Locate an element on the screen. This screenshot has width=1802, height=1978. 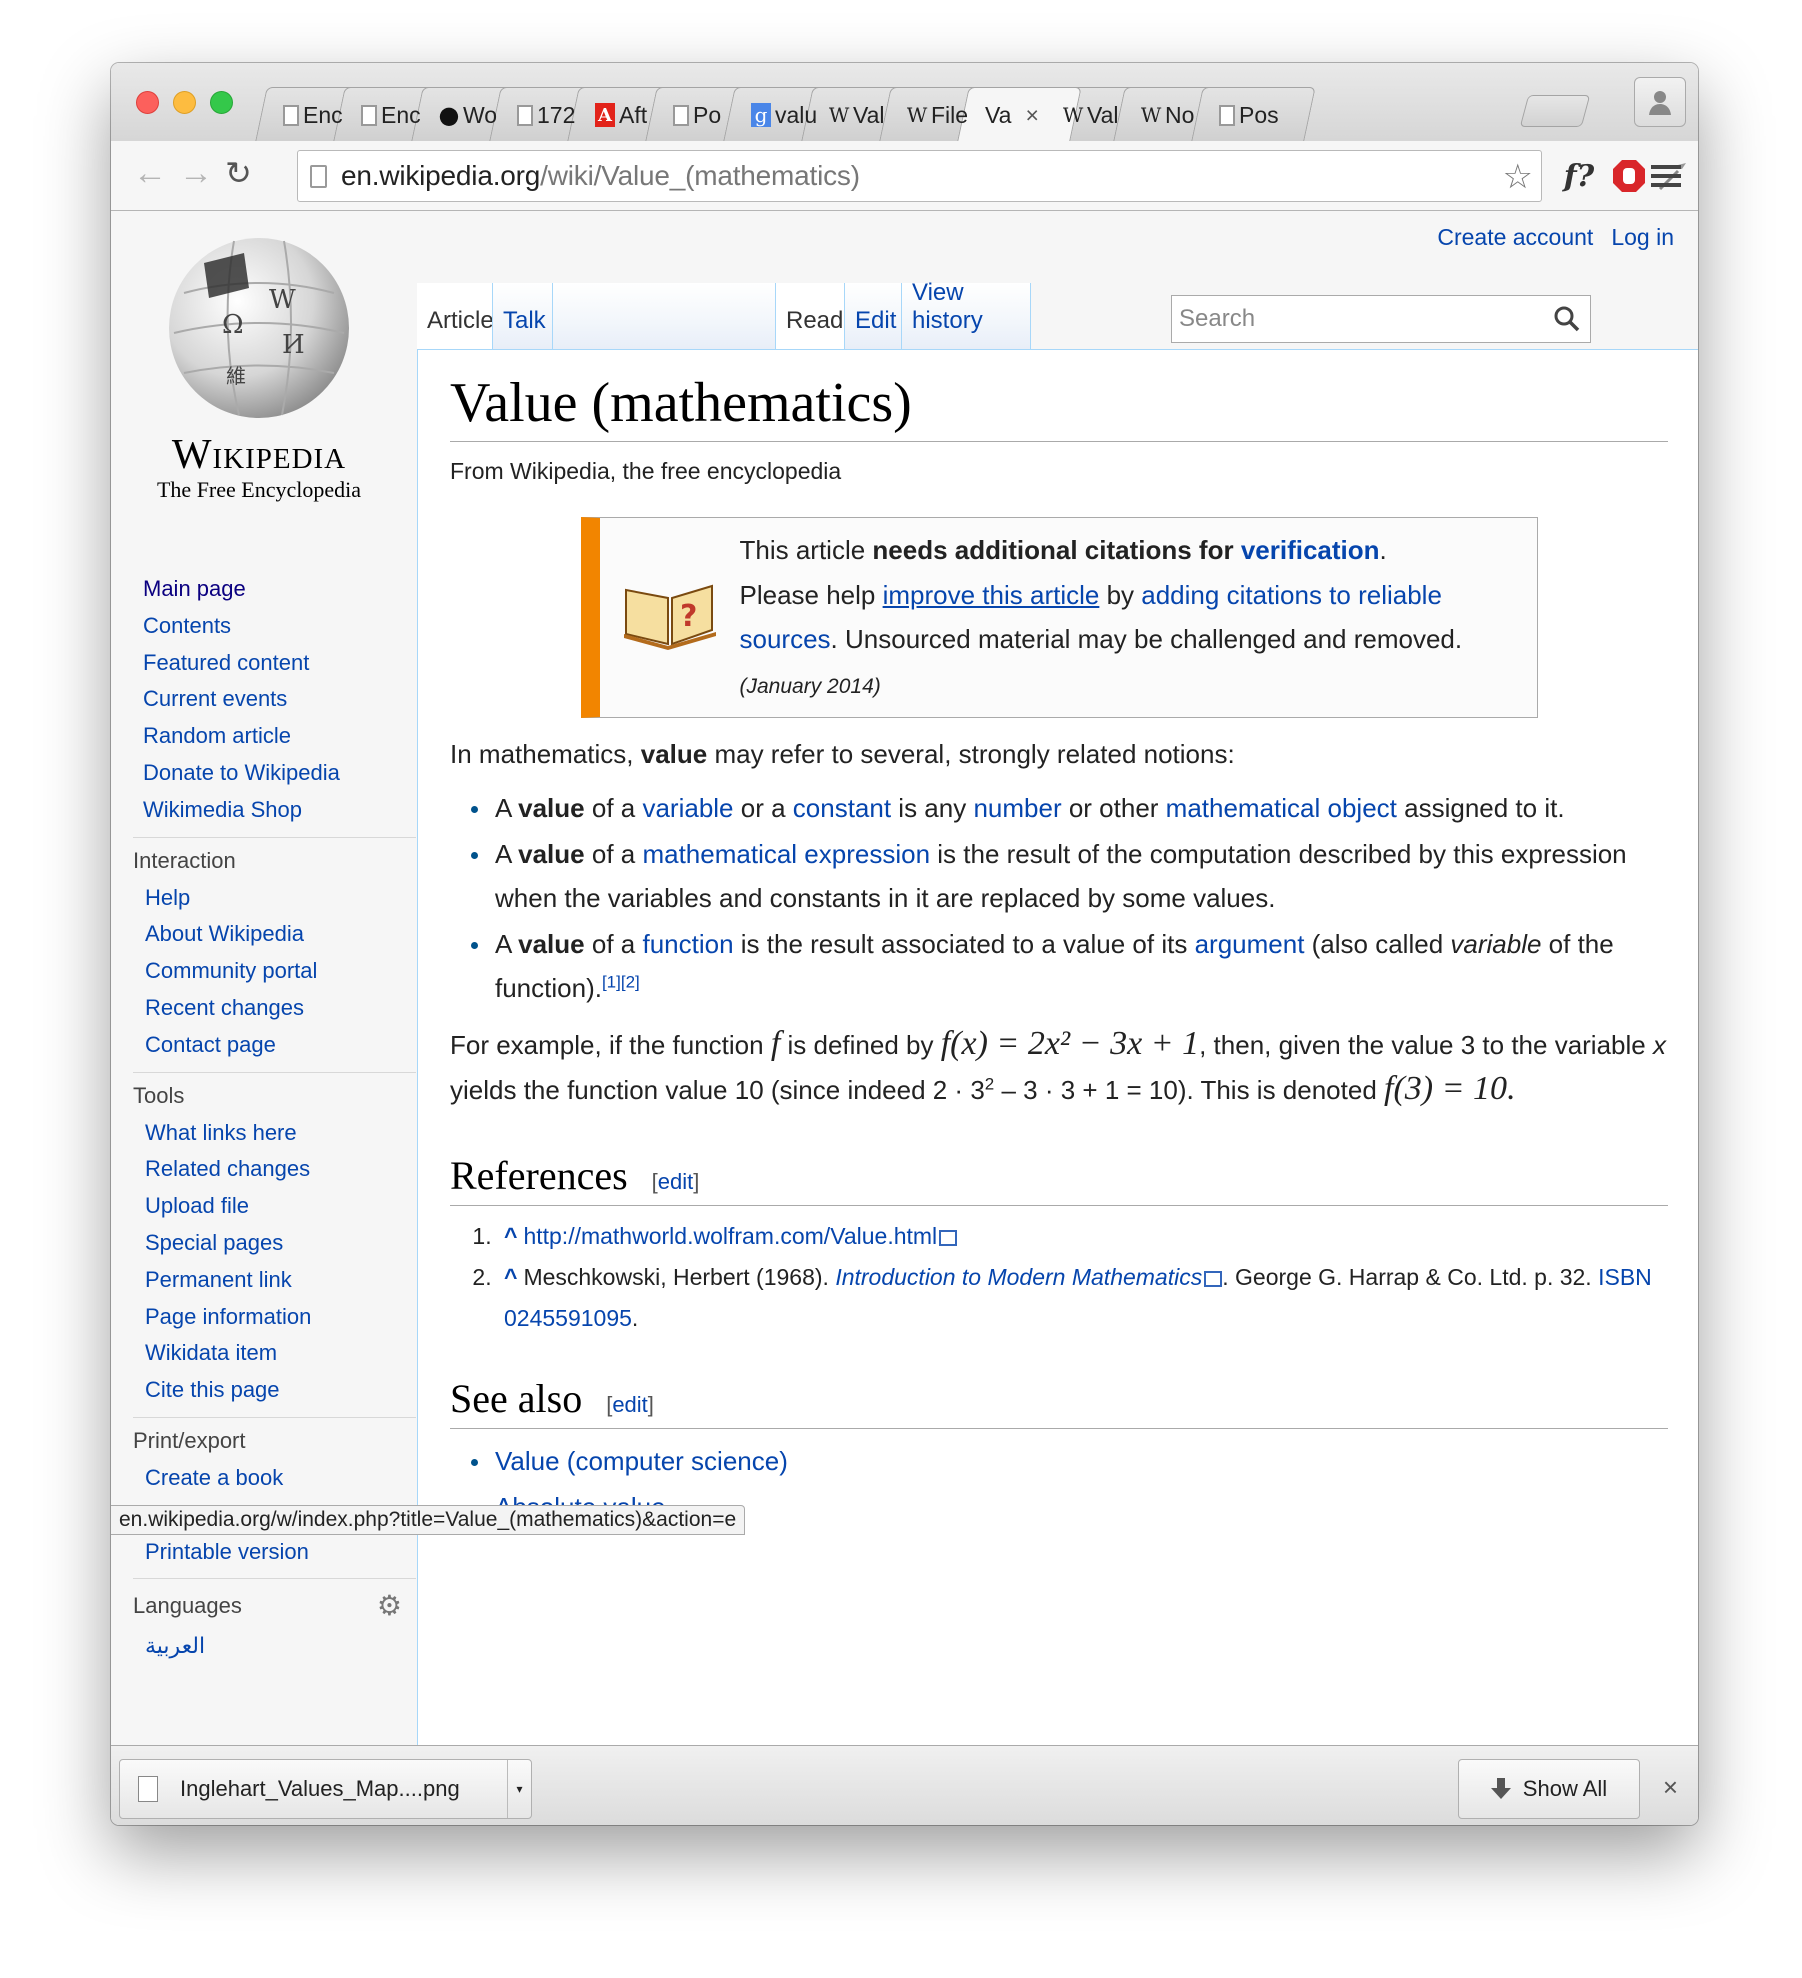
nav-link: Featured content is located at coordinates (226, 662).